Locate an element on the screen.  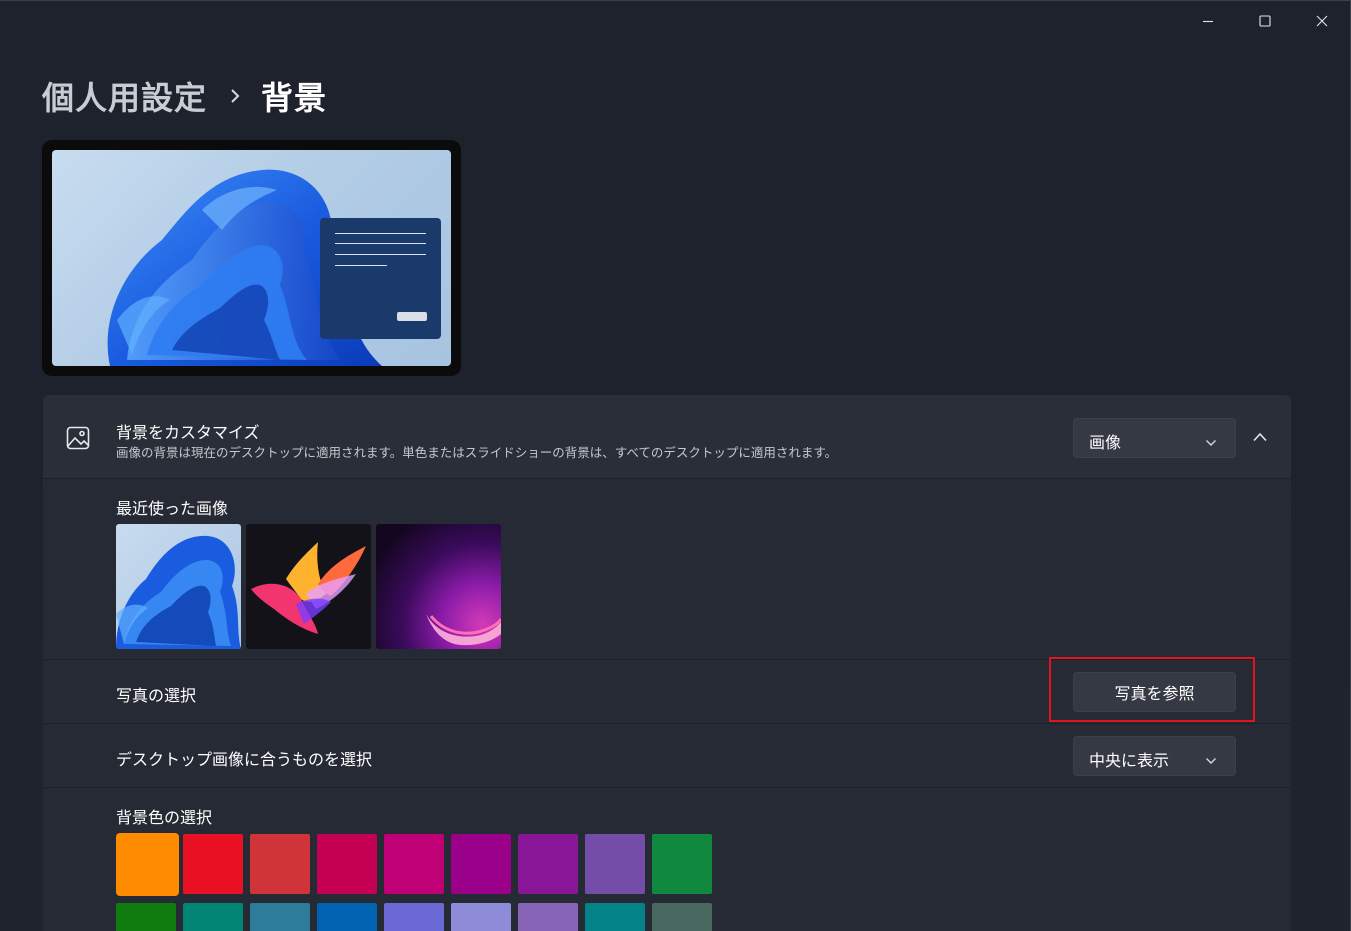
preview-screen is located at coordinates (251, 258).